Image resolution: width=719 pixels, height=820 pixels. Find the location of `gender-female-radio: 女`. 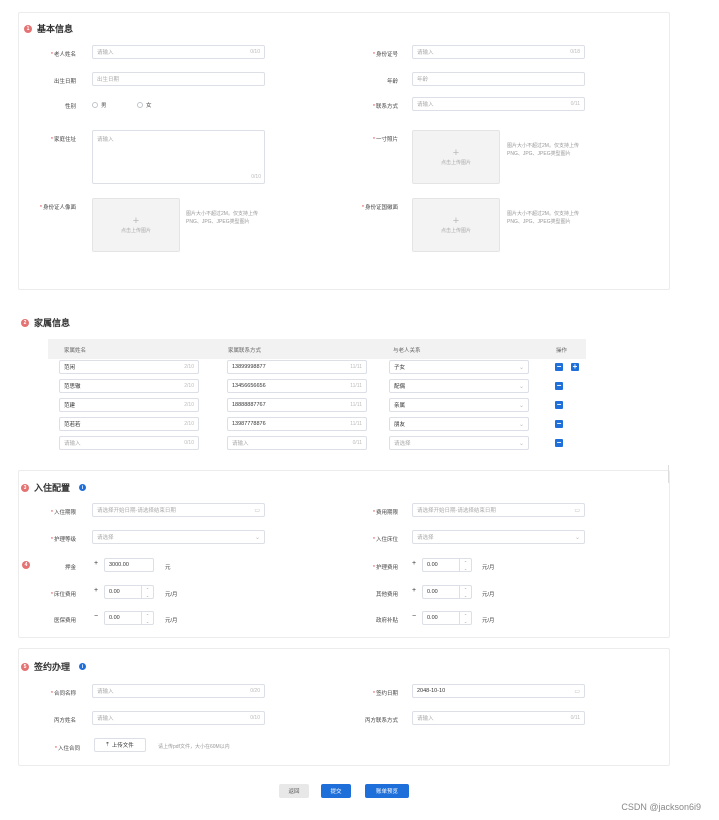

gender-female-radio: 女 is located at coordinates (144, 105).